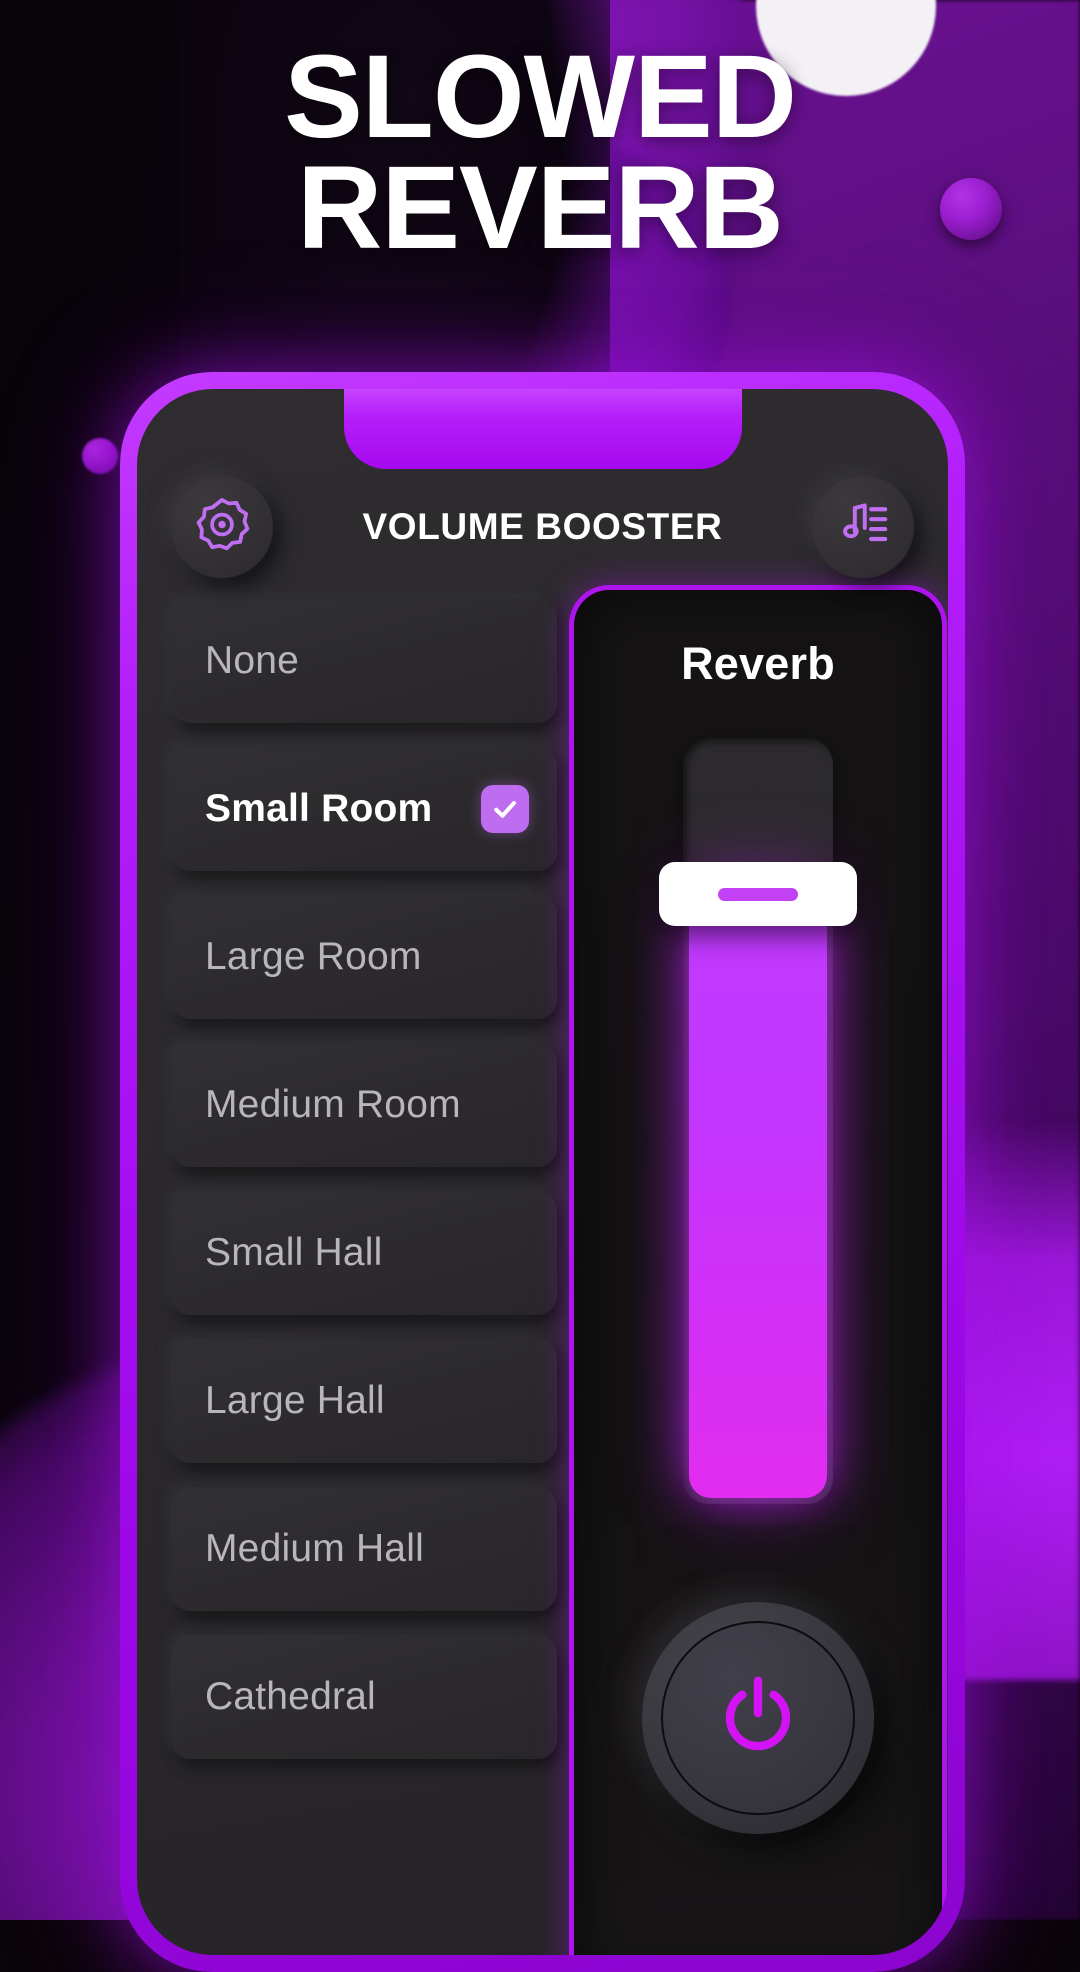 The width and height of the screenshot is (1080, 1972). Describe the element at coordinates (290, 1696) in the screenshot. I see `preset-label: Cathedral` at that location.